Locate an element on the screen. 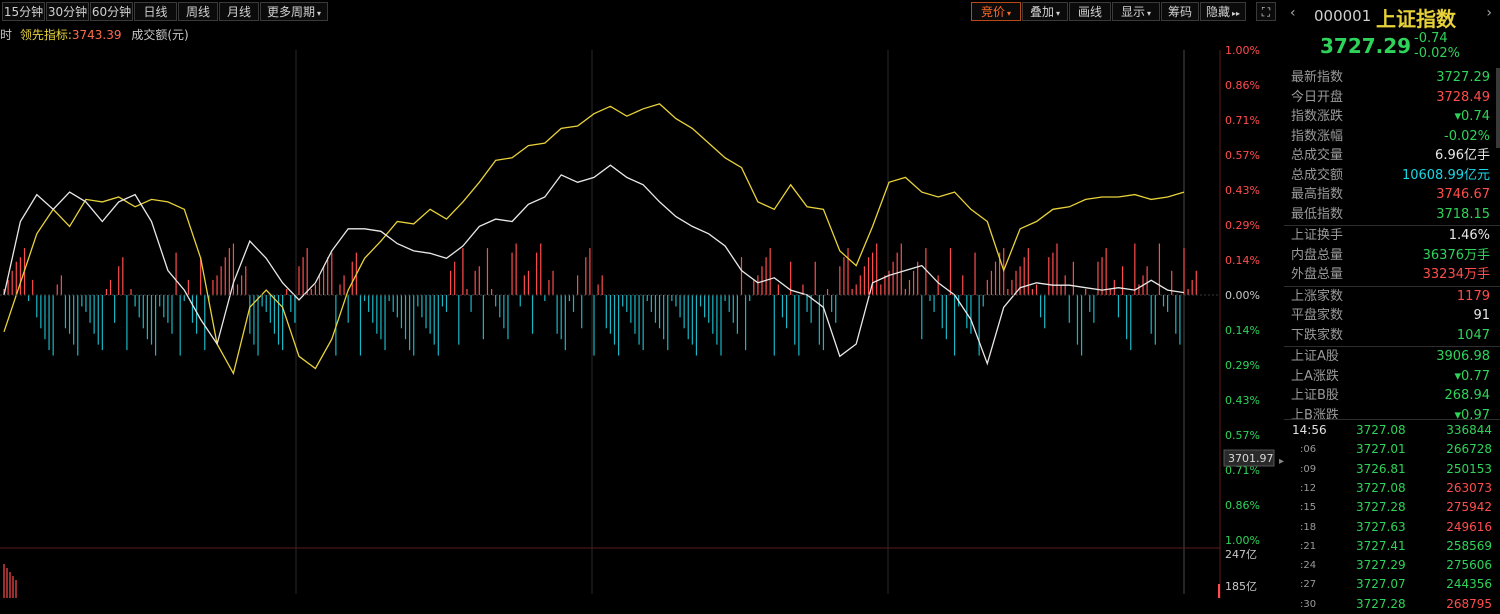  tool-button-4: 筹码 is located at coordinates (1180, 11).